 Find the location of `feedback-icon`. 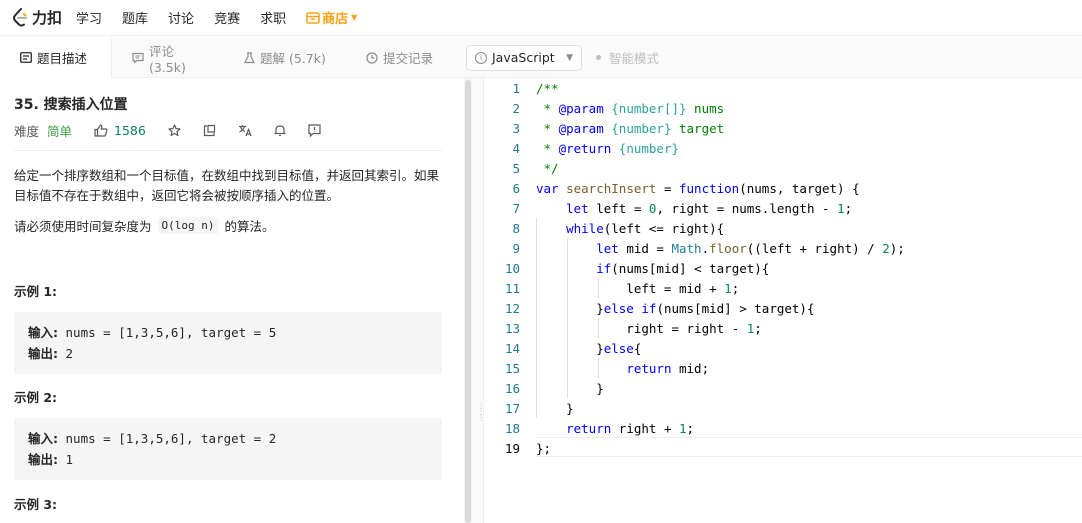

feedback-icon is located at coordinates (314, 130).